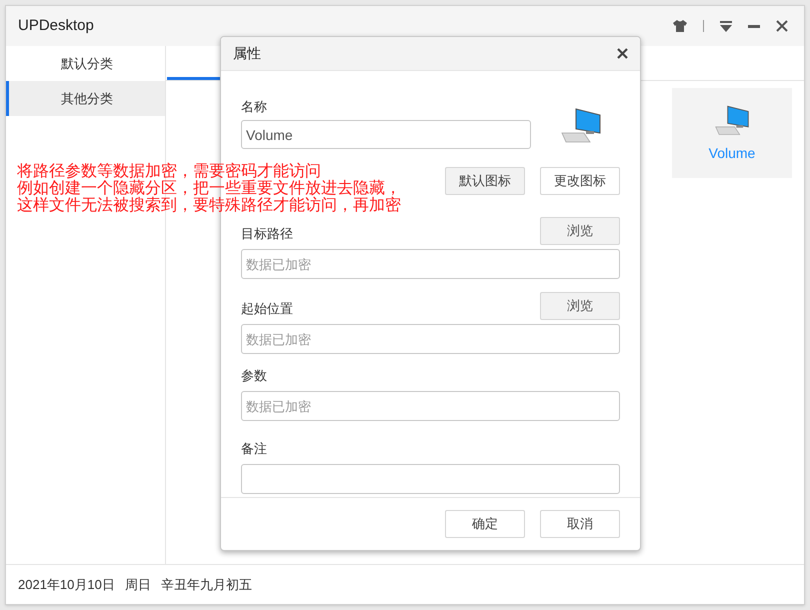 Image resolution: width=810 pixels, height=610 pixels. Describe the element at coordinates (485, 524) in the screenshot. I see `dialog-button: 确定` at that location.